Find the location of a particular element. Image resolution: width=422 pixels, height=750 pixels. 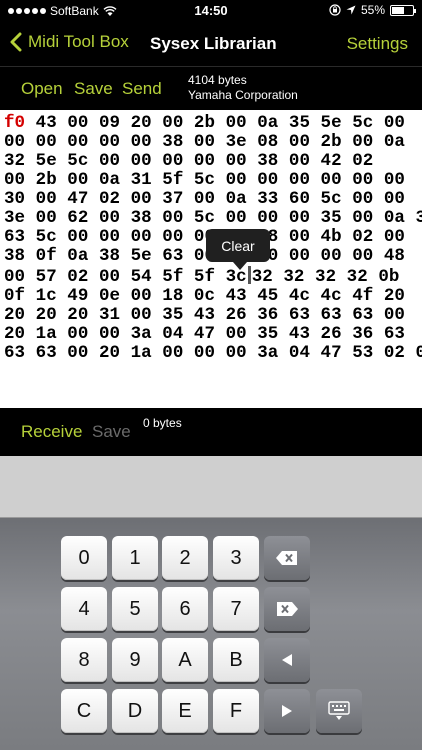

receive-button: Receive is located at coordinates (51, 432).